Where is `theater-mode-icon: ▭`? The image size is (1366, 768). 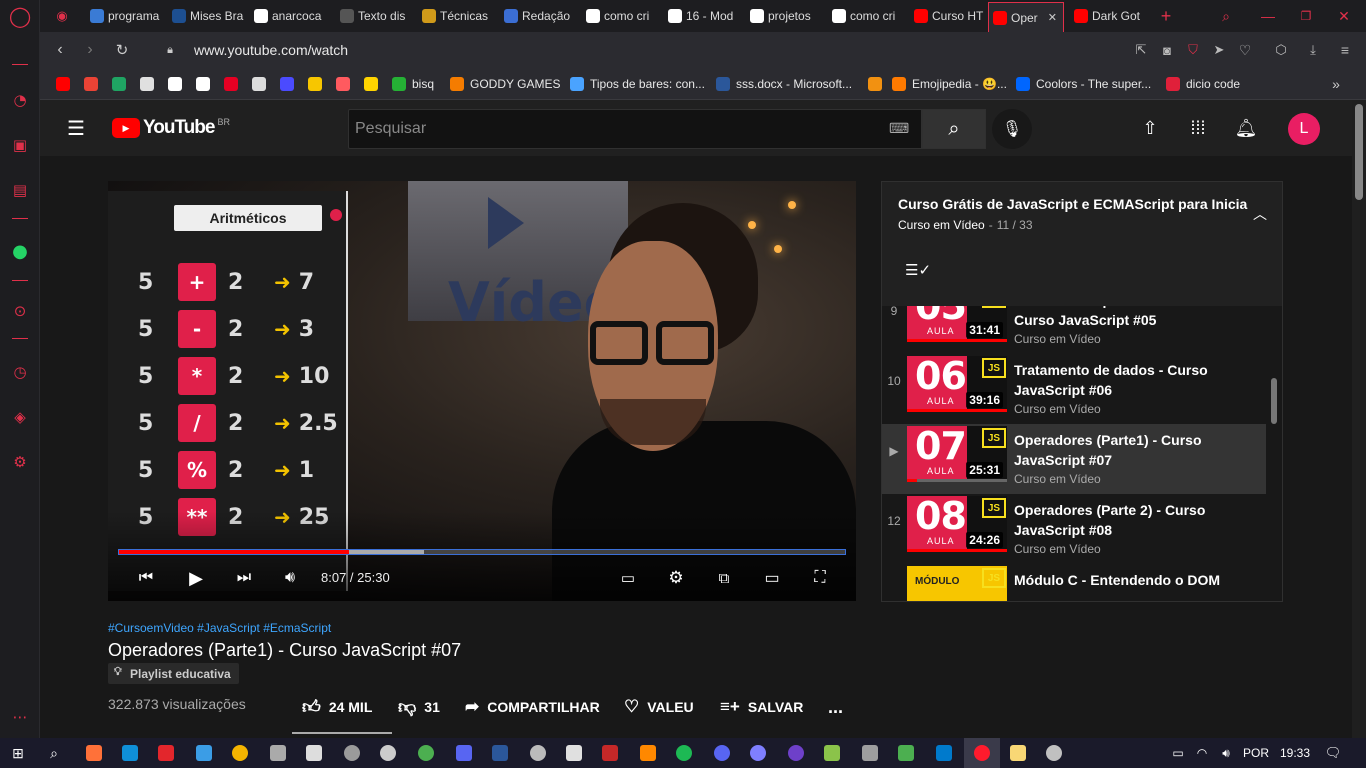 theater-mode-icon: ▭ is located at coordinates (772, 578).